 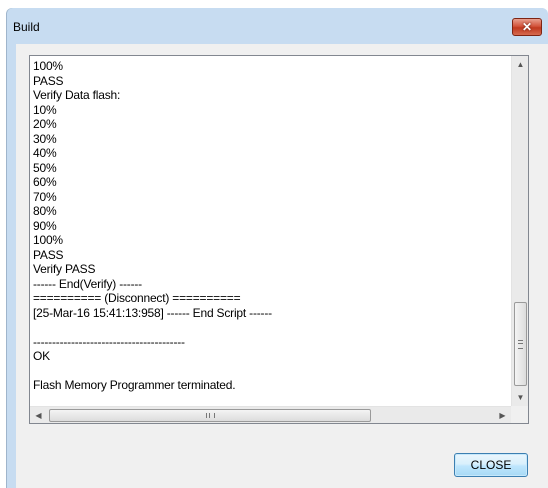 What do you see at coordinates (491, 465) in the screenshot?
I see `close-button: CLOSE` at bounding box center [491, 465].